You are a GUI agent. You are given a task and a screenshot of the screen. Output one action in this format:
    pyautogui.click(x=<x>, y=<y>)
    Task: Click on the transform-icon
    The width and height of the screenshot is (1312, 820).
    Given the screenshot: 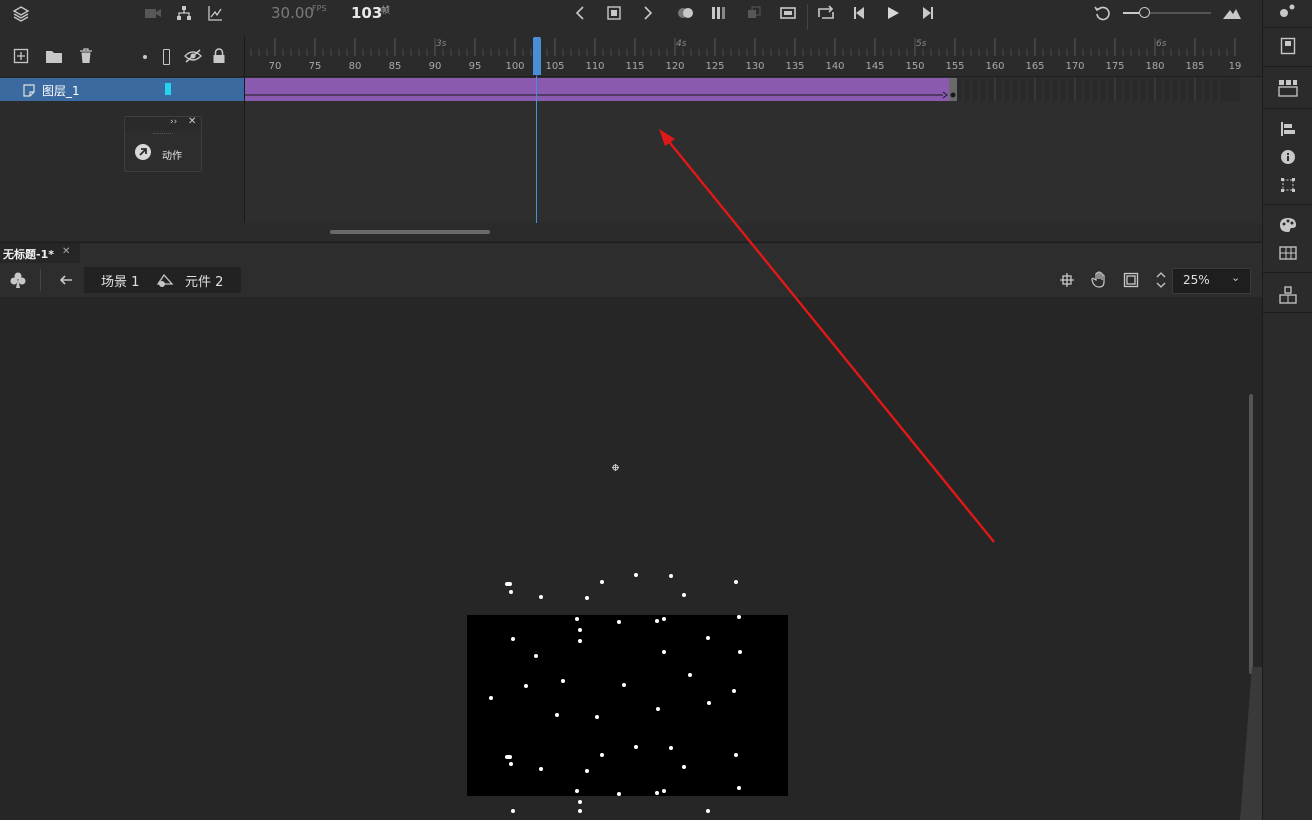 What is the action you would take?
    pyautogui.click(x=1288, y=185)
    